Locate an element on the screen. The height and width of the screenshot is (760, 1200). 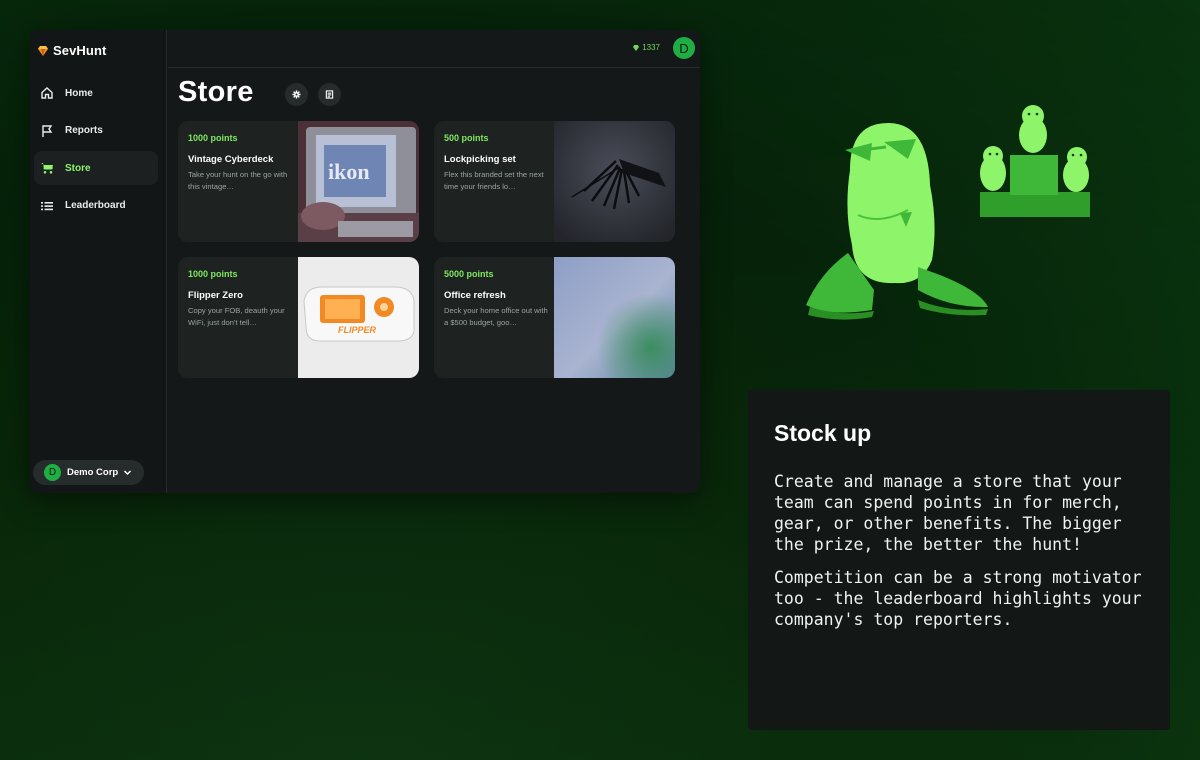
sidebar-item-leaderboard: Leaderboard is located at coordinates (96, 206).